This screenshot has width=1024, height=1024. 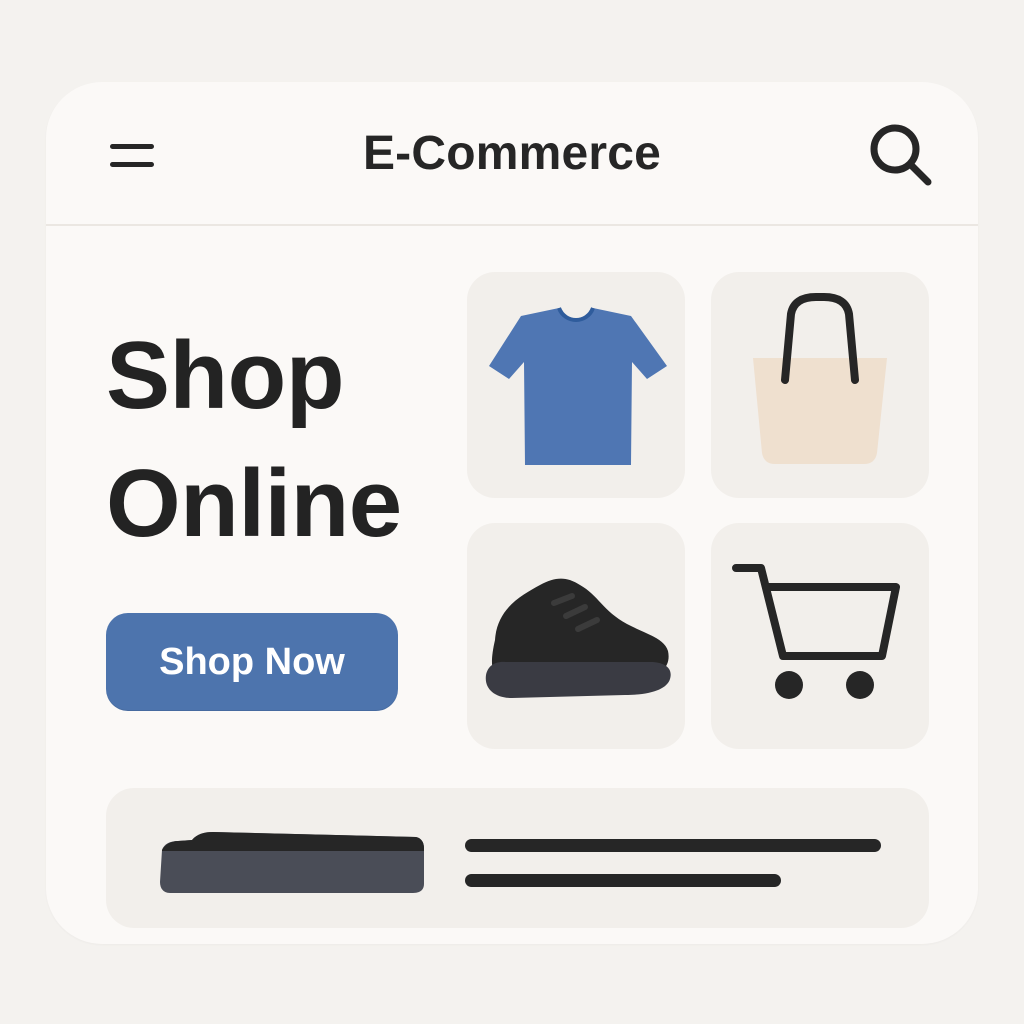 What do you see at coordinates (252, 662) in the screenshot?
I see `shop-now-button: Shop Now` at bounding box center [252, 662].